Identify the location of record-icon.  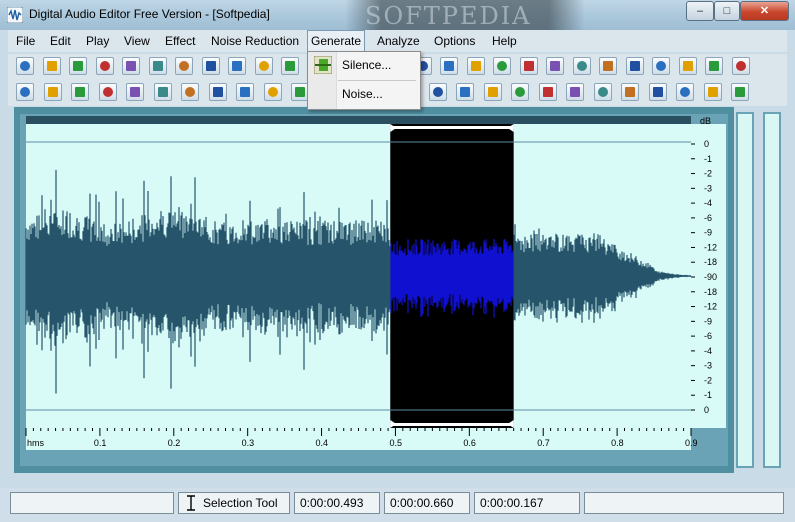
(80, 92).